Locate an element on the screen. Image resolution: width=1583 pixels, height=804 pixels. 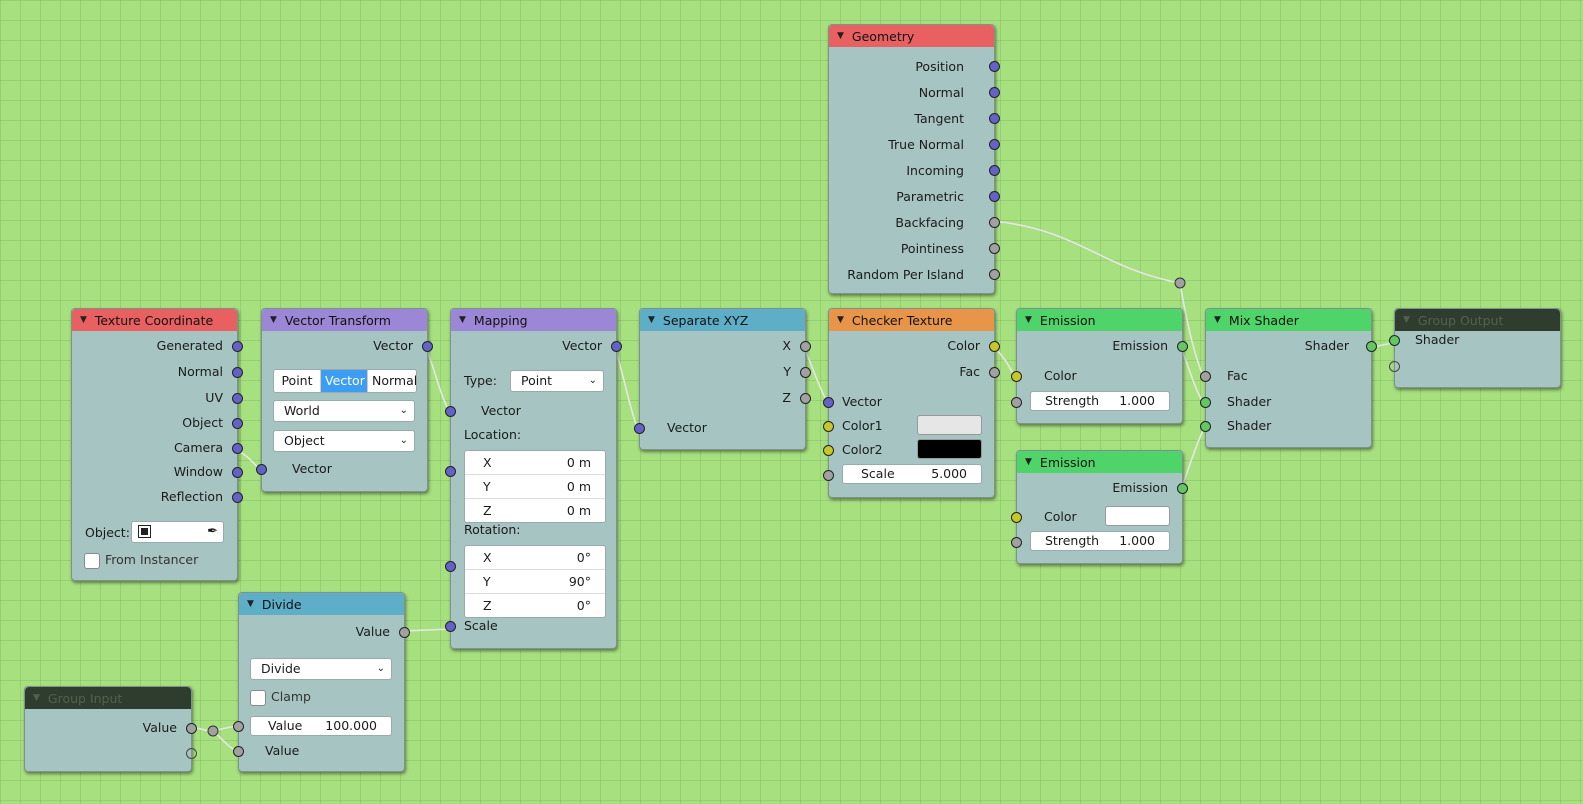
node-header: ▼ Group Output is located at coordinates (1477, 320).